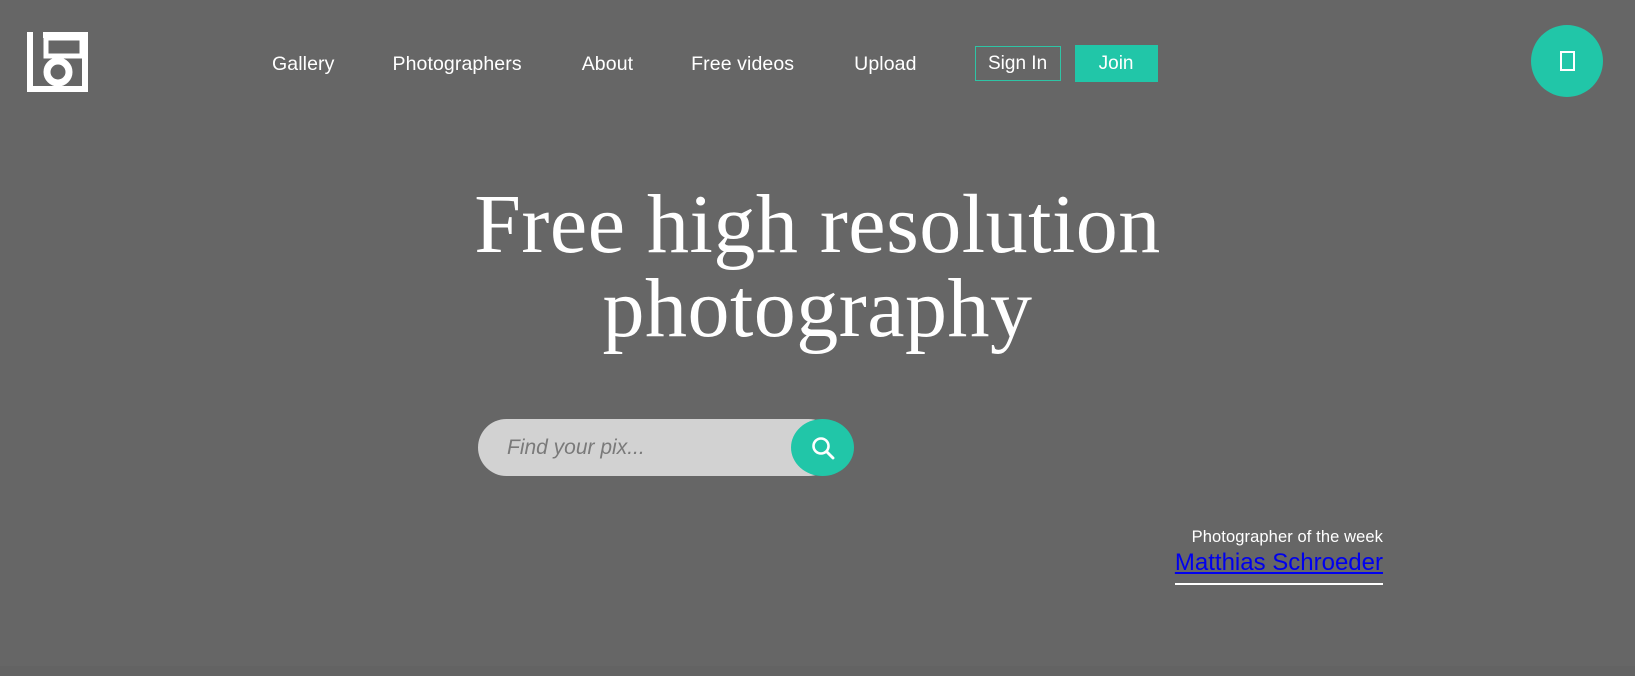 Image resolution: width=1635 pixels, height=676 pixels. I want to click on search-icon, so click(822, 447).